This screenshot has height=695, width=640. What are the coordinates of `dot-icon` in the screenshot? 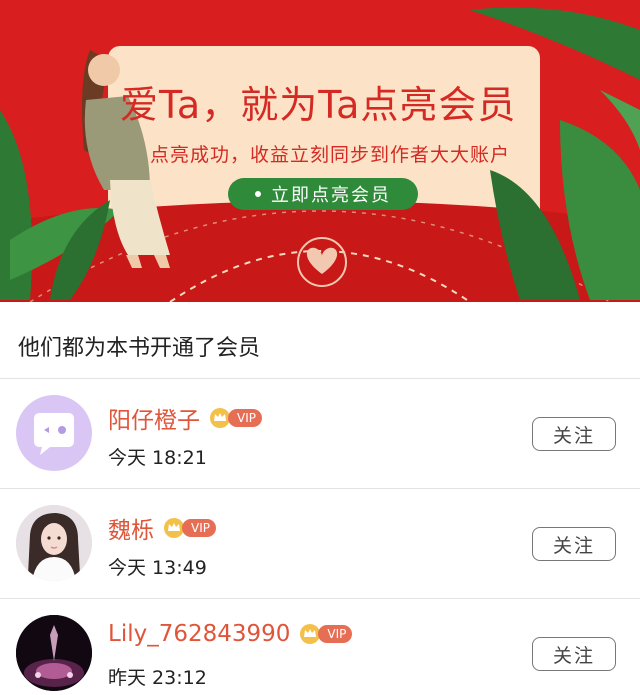 It's located at (258, 194).